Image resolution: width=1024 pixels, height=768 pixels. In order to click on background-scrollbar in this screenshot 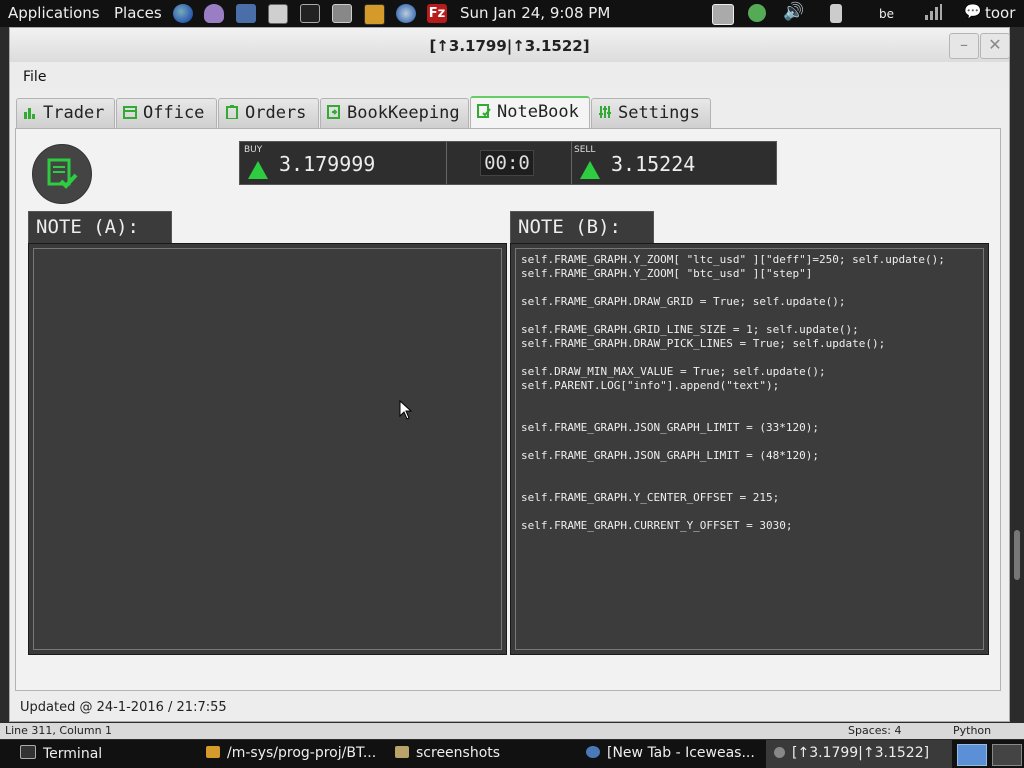, I will do `click(1017, 407)`.